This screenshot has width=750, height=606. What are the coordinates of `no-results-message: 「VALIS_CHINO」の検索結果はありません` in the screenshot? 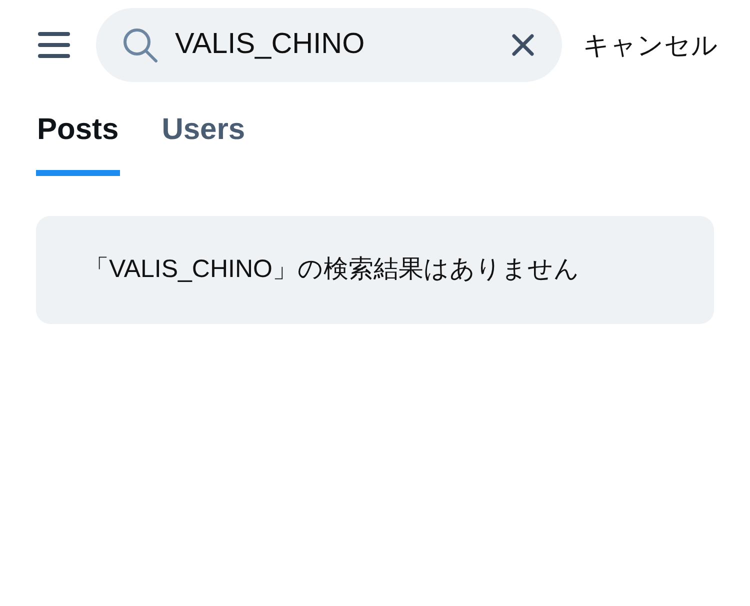 It's located at (332, 270).